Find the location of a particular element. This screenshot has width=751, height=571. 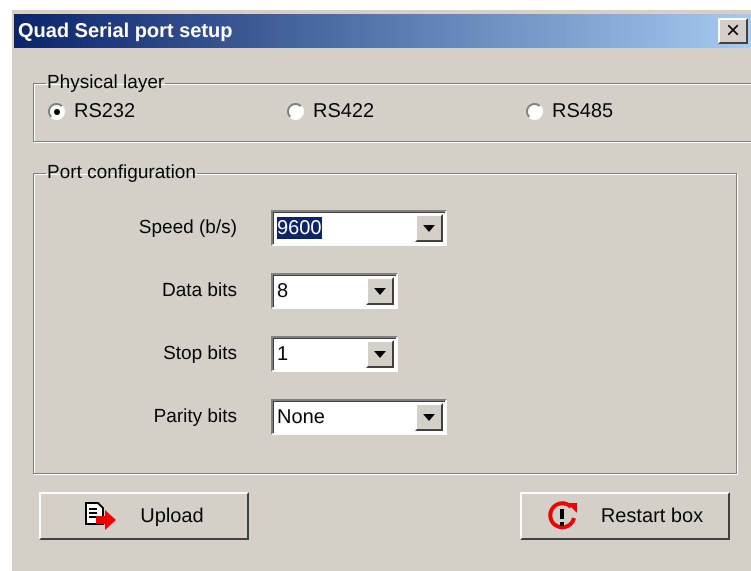

field-label: Speed (b/s) is located at coordinates (187, 228).